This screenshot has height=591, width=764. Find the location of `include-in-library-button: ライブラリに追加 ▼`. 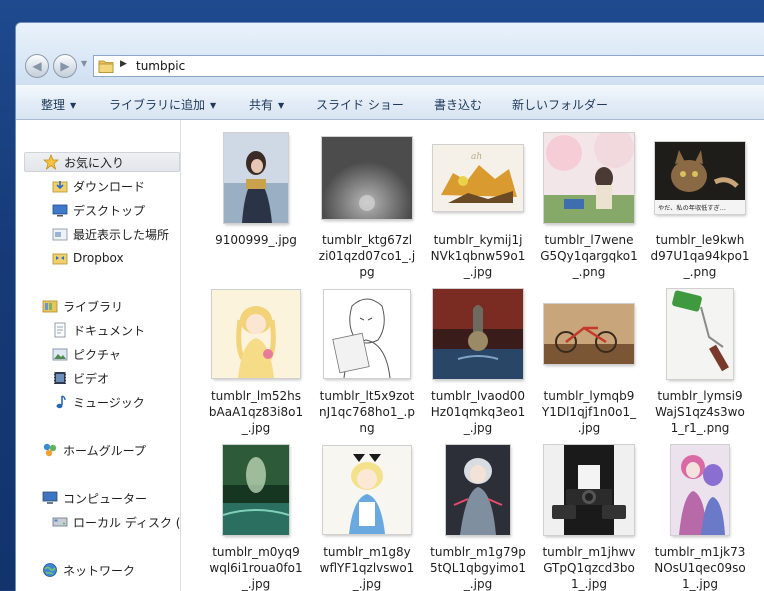

include-in-library-button: ライブラリに追加 ▼ is located at coordinates (162, 104).